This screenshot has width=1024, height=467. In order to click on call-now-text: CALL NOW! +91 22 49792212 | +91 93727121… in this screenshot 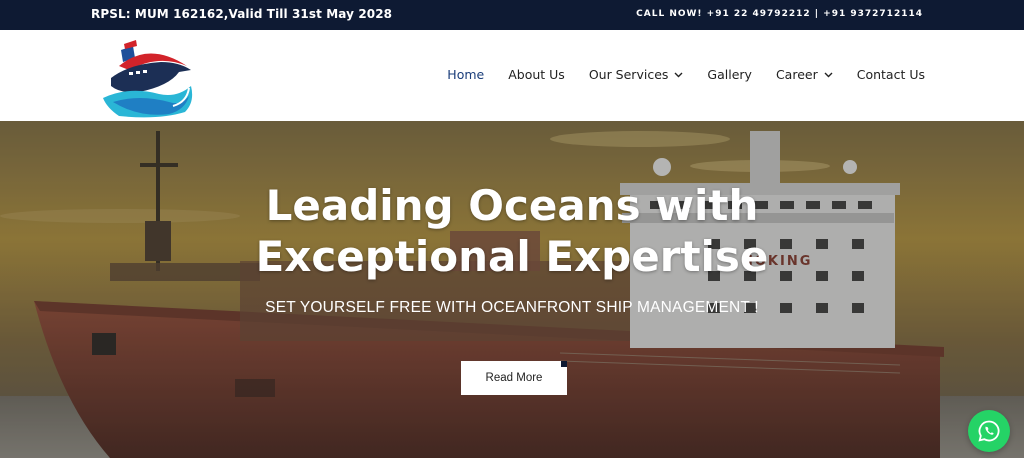, I will do `click(779, 14)`.